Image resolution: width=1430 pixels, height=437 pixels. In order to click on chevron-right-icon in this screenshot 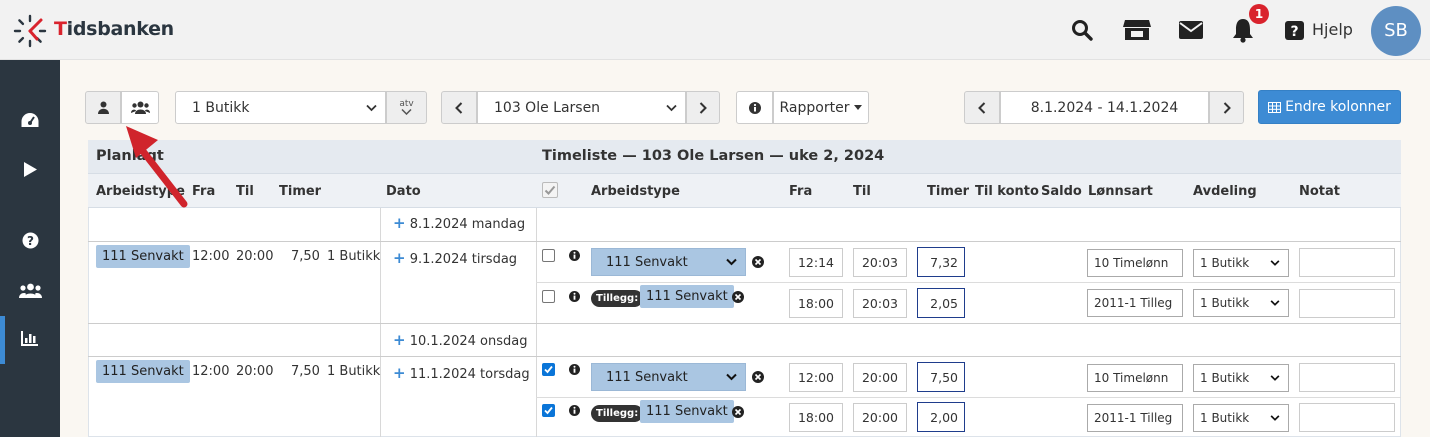, I will do `click(1227, 107)`.